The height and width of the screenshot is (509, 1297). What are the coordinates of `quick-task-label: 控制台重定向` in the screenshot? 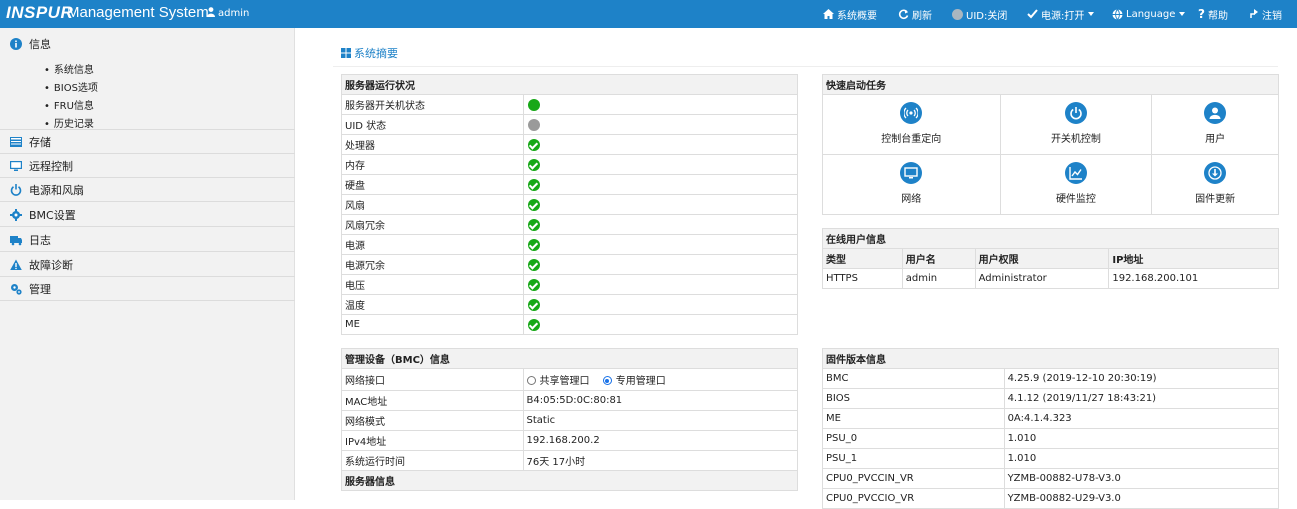 It's located at (911, 139).